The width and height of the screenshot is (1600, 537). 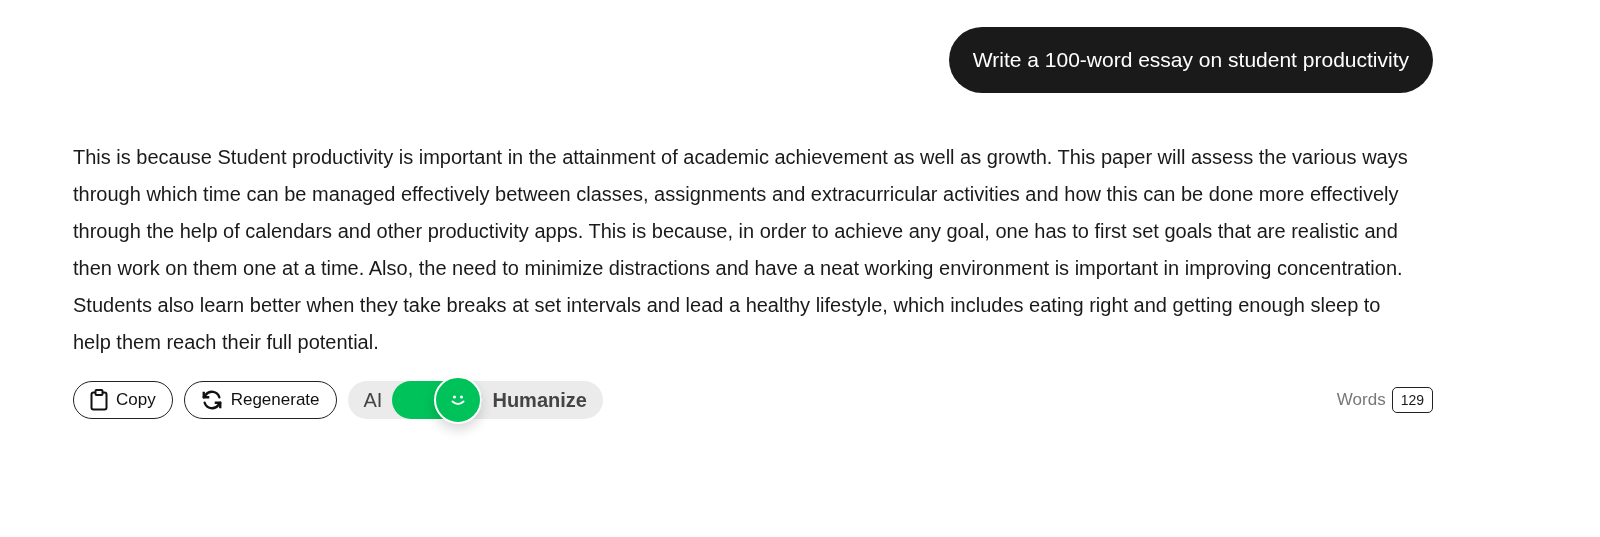 I want to click on refresh-icon, so click(x=211, y=400).